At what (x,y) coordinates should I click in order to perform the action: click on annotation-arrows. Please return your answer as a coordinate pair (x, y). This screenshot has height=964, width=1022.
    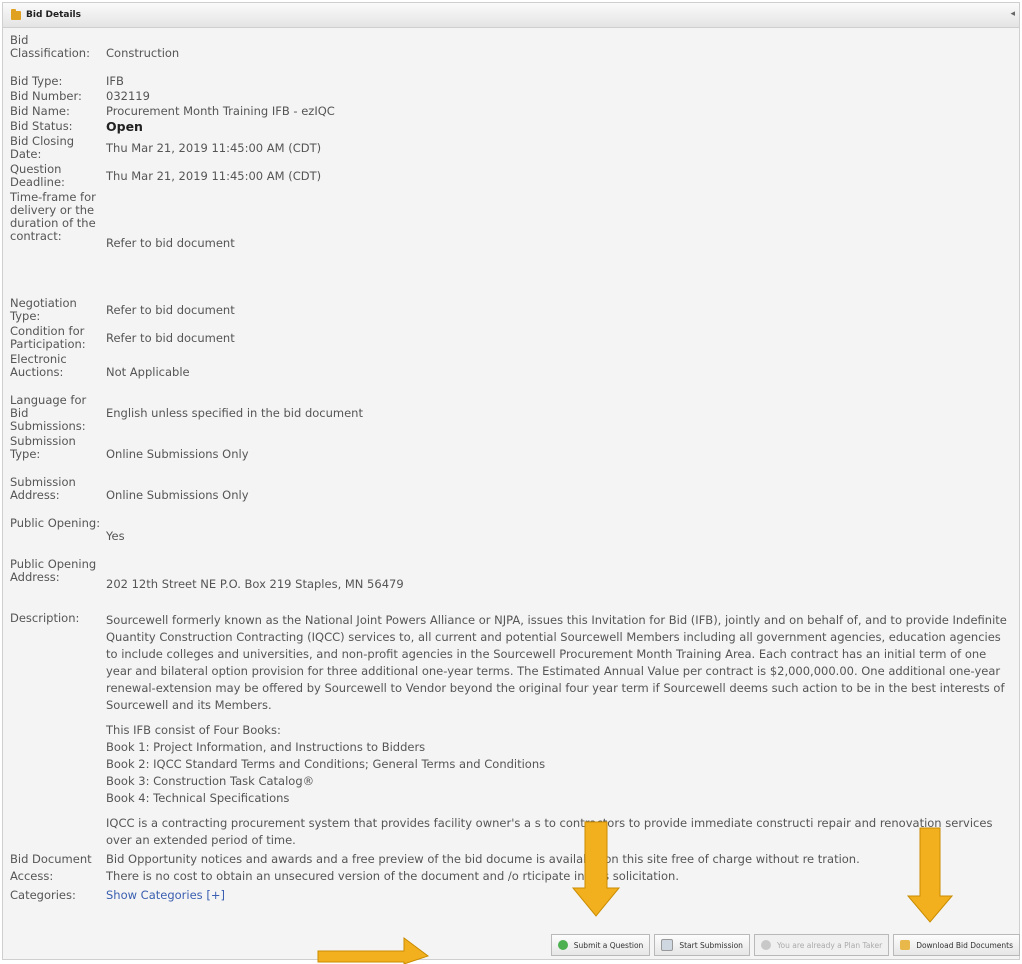
    Looking at the image, I should click on (635, 892).